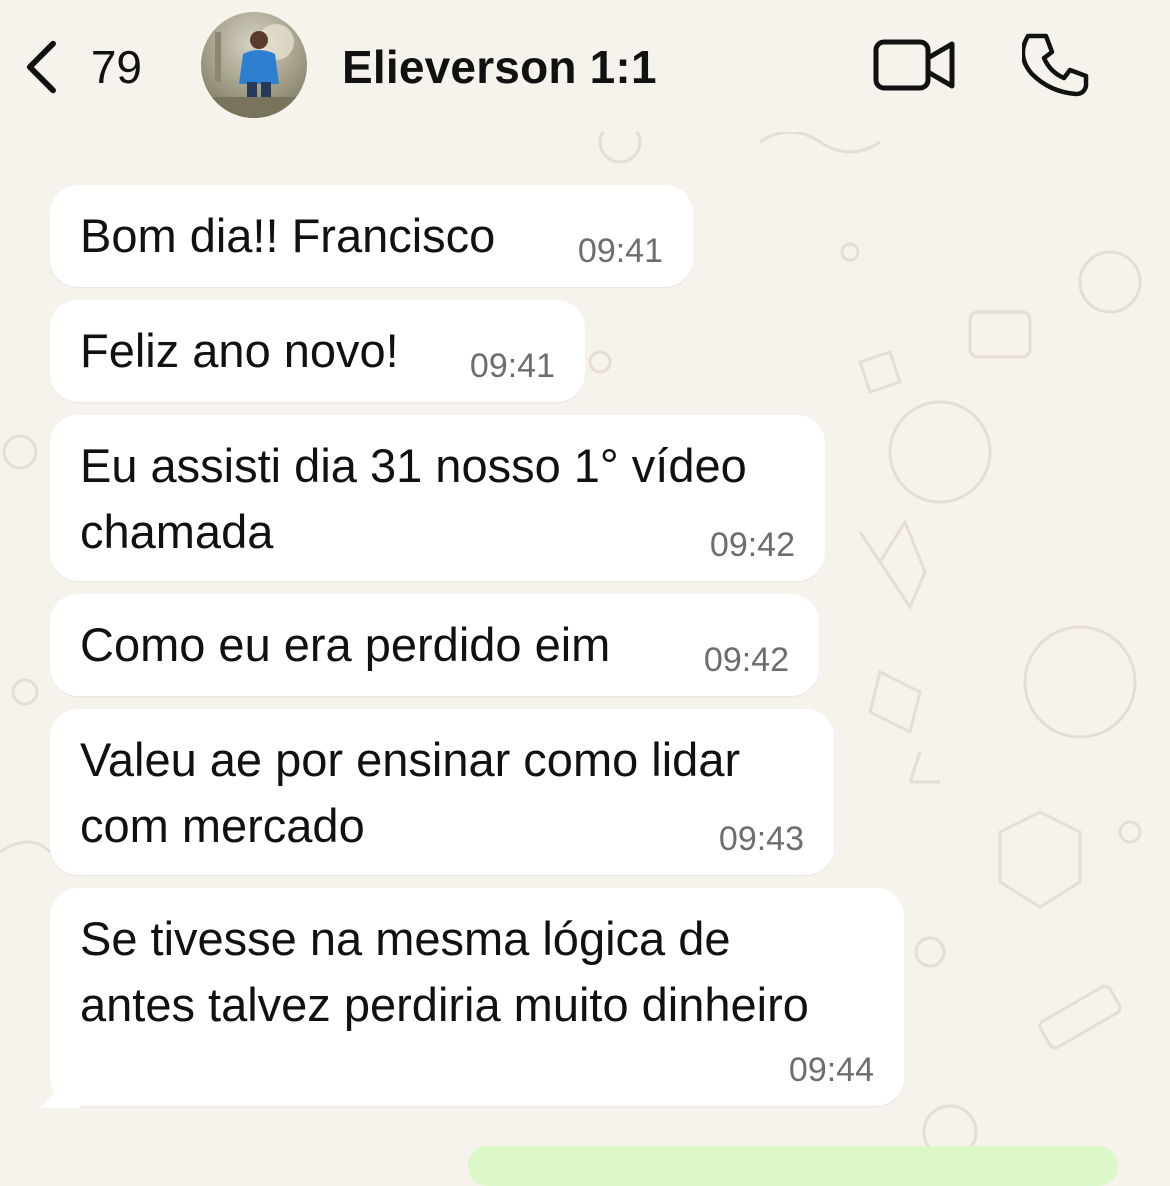 The height and width of the screenshot is (1186, 1170). I want to click on avatar-photo, so click(254, 71).